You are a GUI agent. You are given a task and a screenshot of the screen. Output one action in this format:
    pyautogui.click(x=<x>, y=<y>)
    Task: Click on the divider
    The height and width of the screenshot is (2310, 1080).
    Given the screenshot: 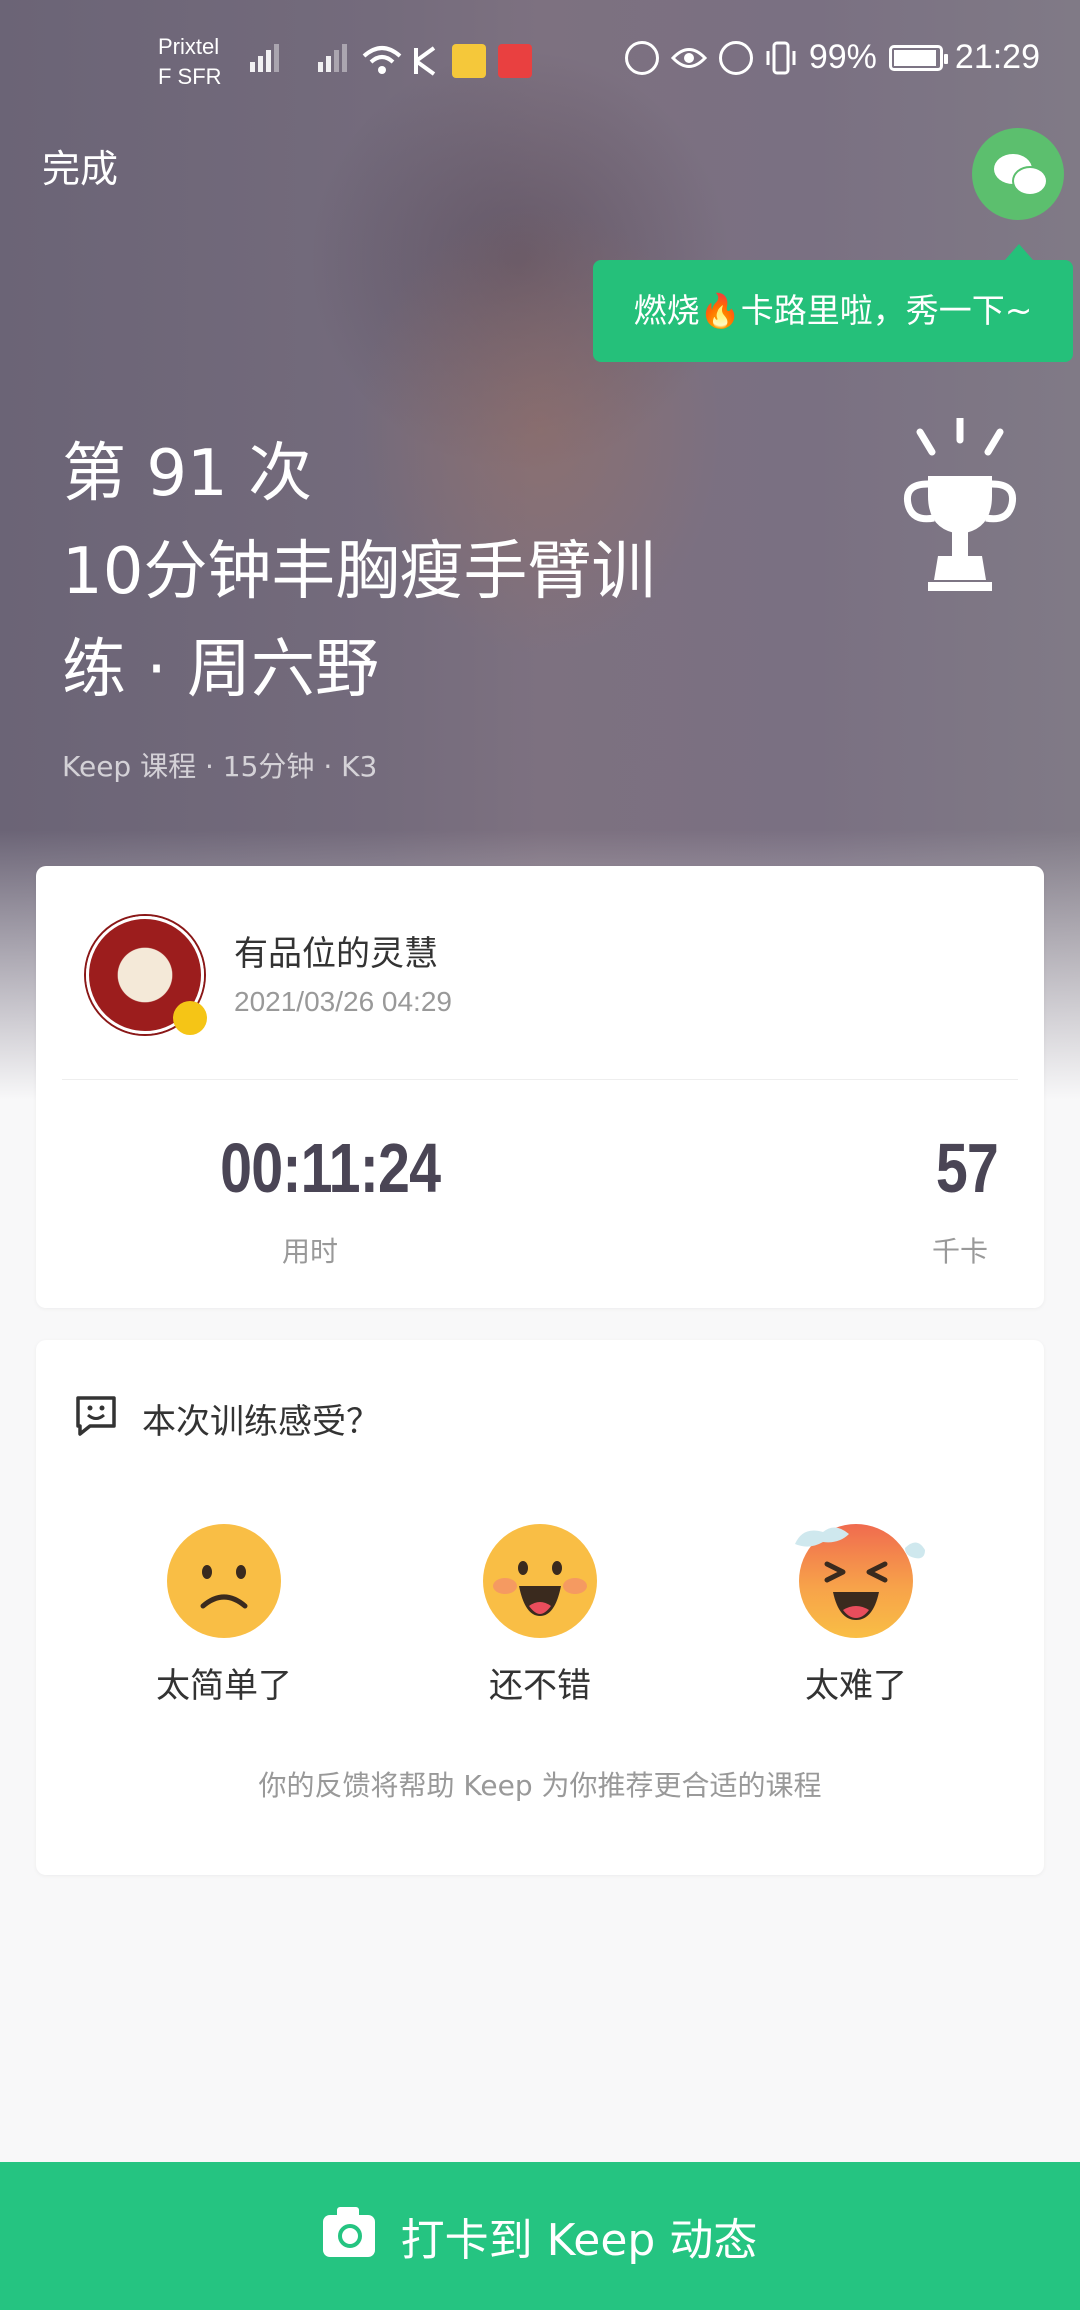 What is the action you would take?
    pyautogui.click(x=540, y=1079)
    